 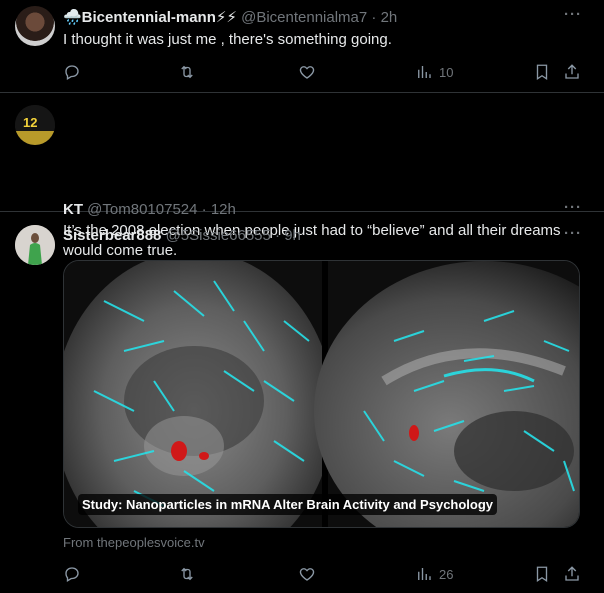 I want to click on timestamp: · 9h, so click(x=288, y=235).